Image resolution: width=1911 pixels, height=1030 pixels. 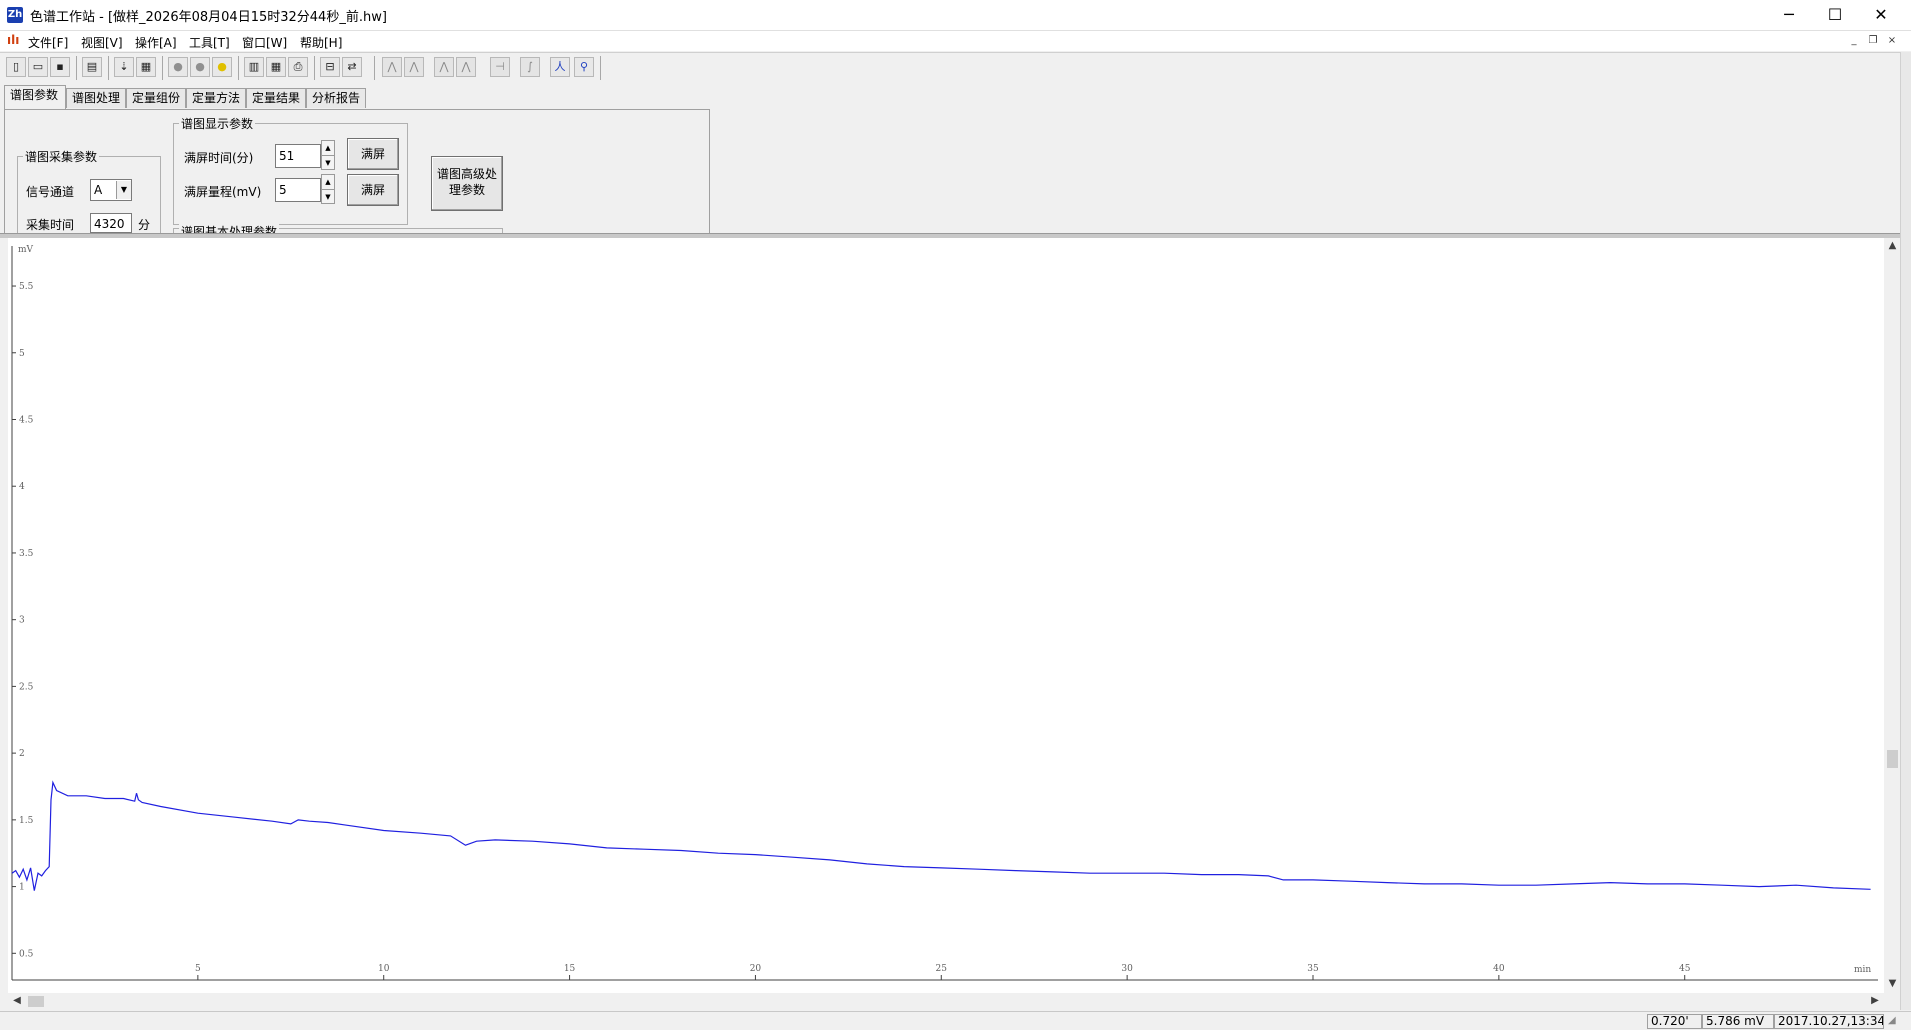 I want to click on window-title: 色谱工作站 - [做样_2026年08月04日15时32分44秒_前.hw], so click(x=208, y=17).